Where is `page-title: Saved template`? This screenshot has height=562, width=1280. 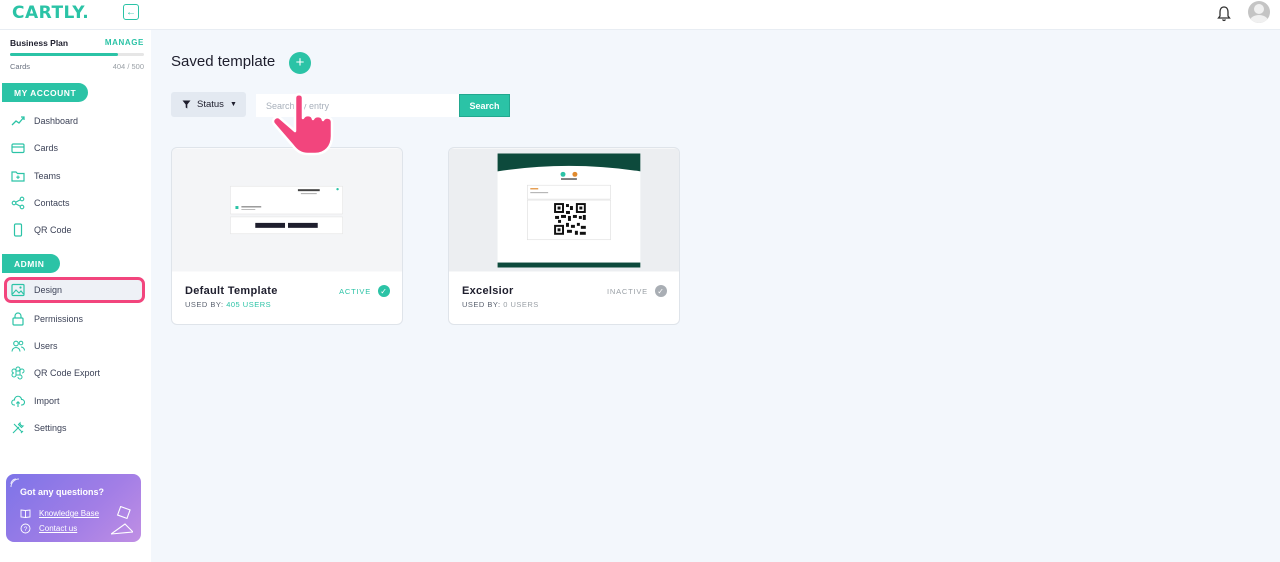
page-title: Saved template is located at coordinates (223, 61).